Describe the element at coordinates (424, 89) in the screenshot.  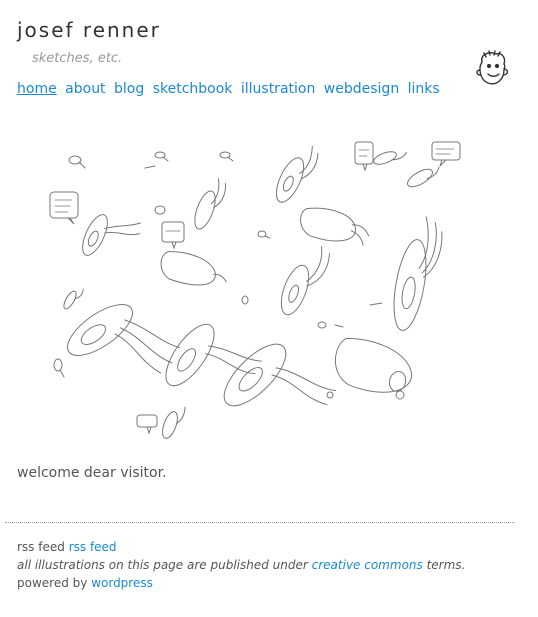
I see `nav-links: links` at that location.